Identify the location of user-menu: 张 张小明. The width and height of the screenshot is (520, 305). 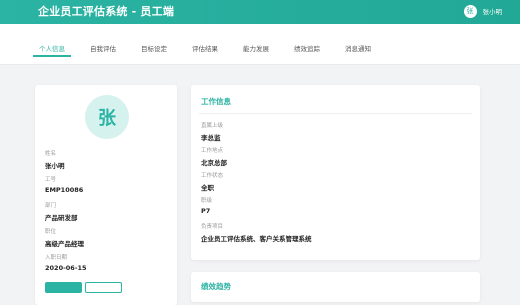
(483, 11).